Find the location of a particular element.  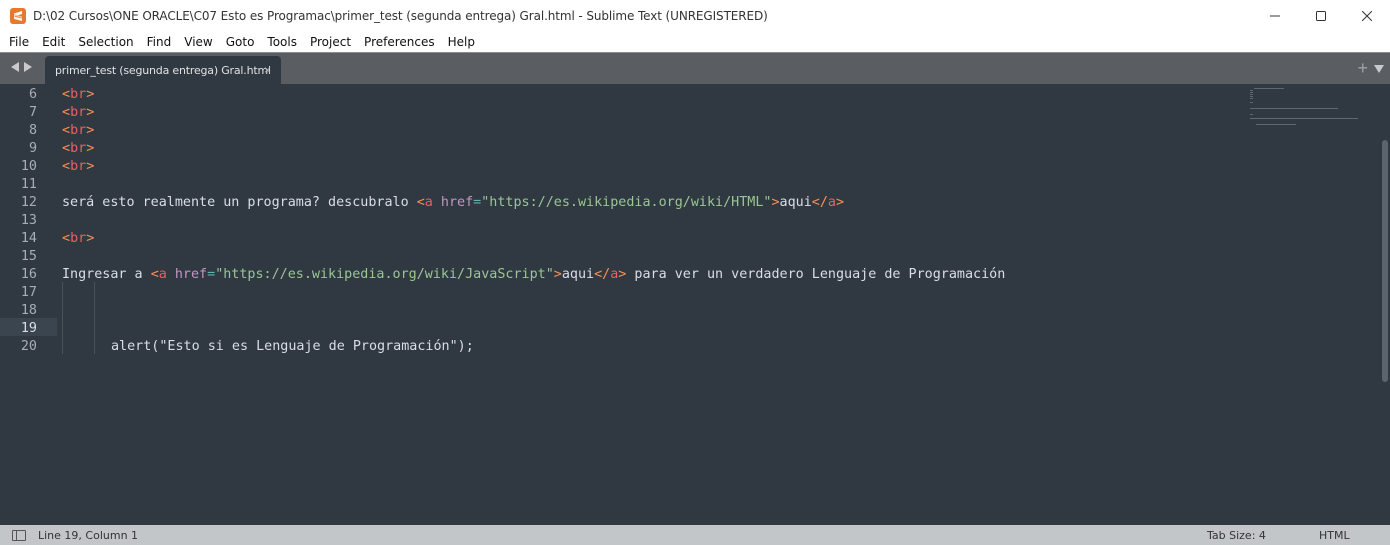

maximize-button is located at coordinates (1321, 16).